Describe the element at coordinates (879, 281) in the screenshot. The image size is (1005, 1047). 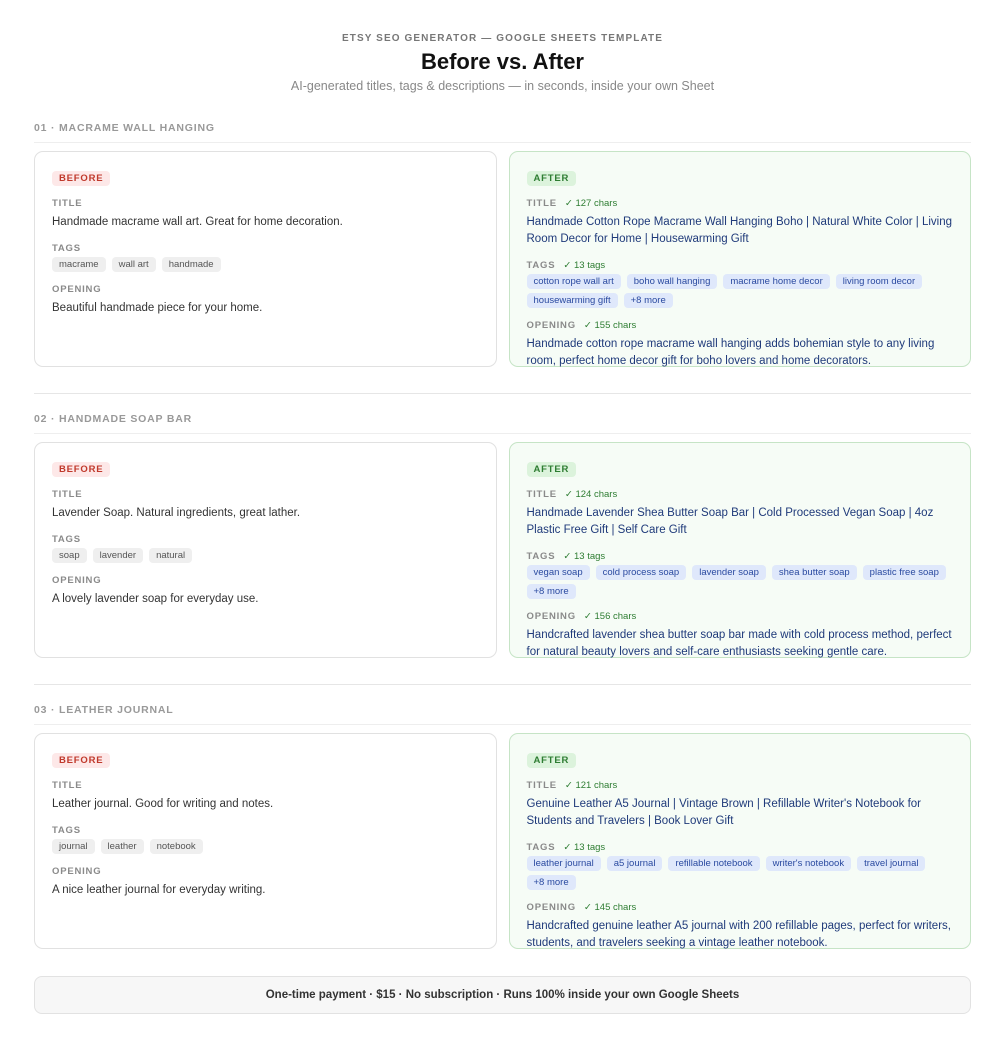
I see `tag-chip: living room decor` at that location.